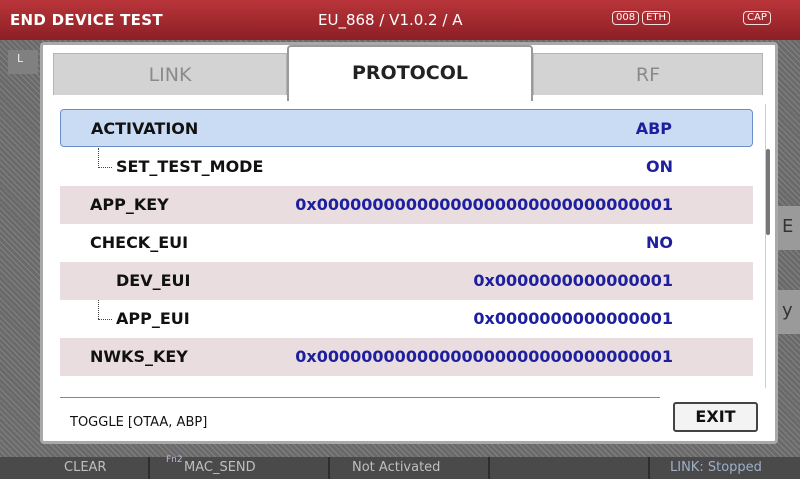  I want to click on status-badges: 008 ETH CAP, so click(691, 18).